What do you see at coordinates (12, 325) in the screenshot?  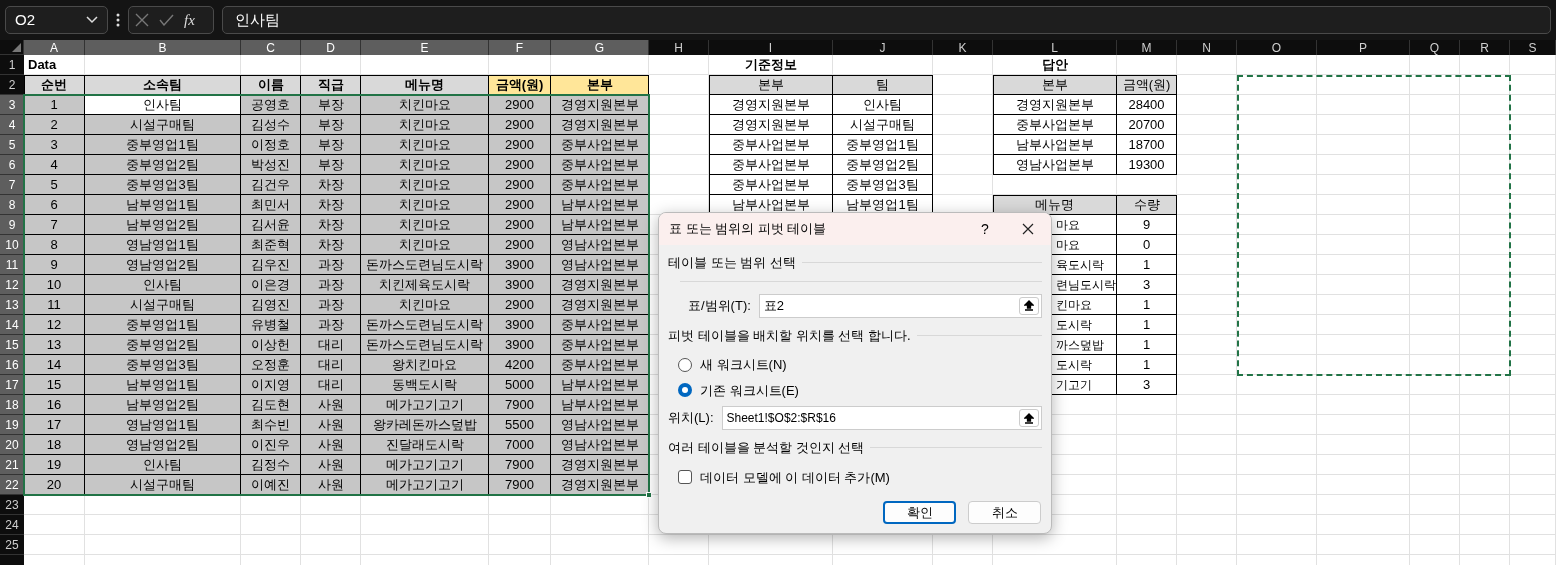 I see `row-header: 14` at bounding box center [12, 325].